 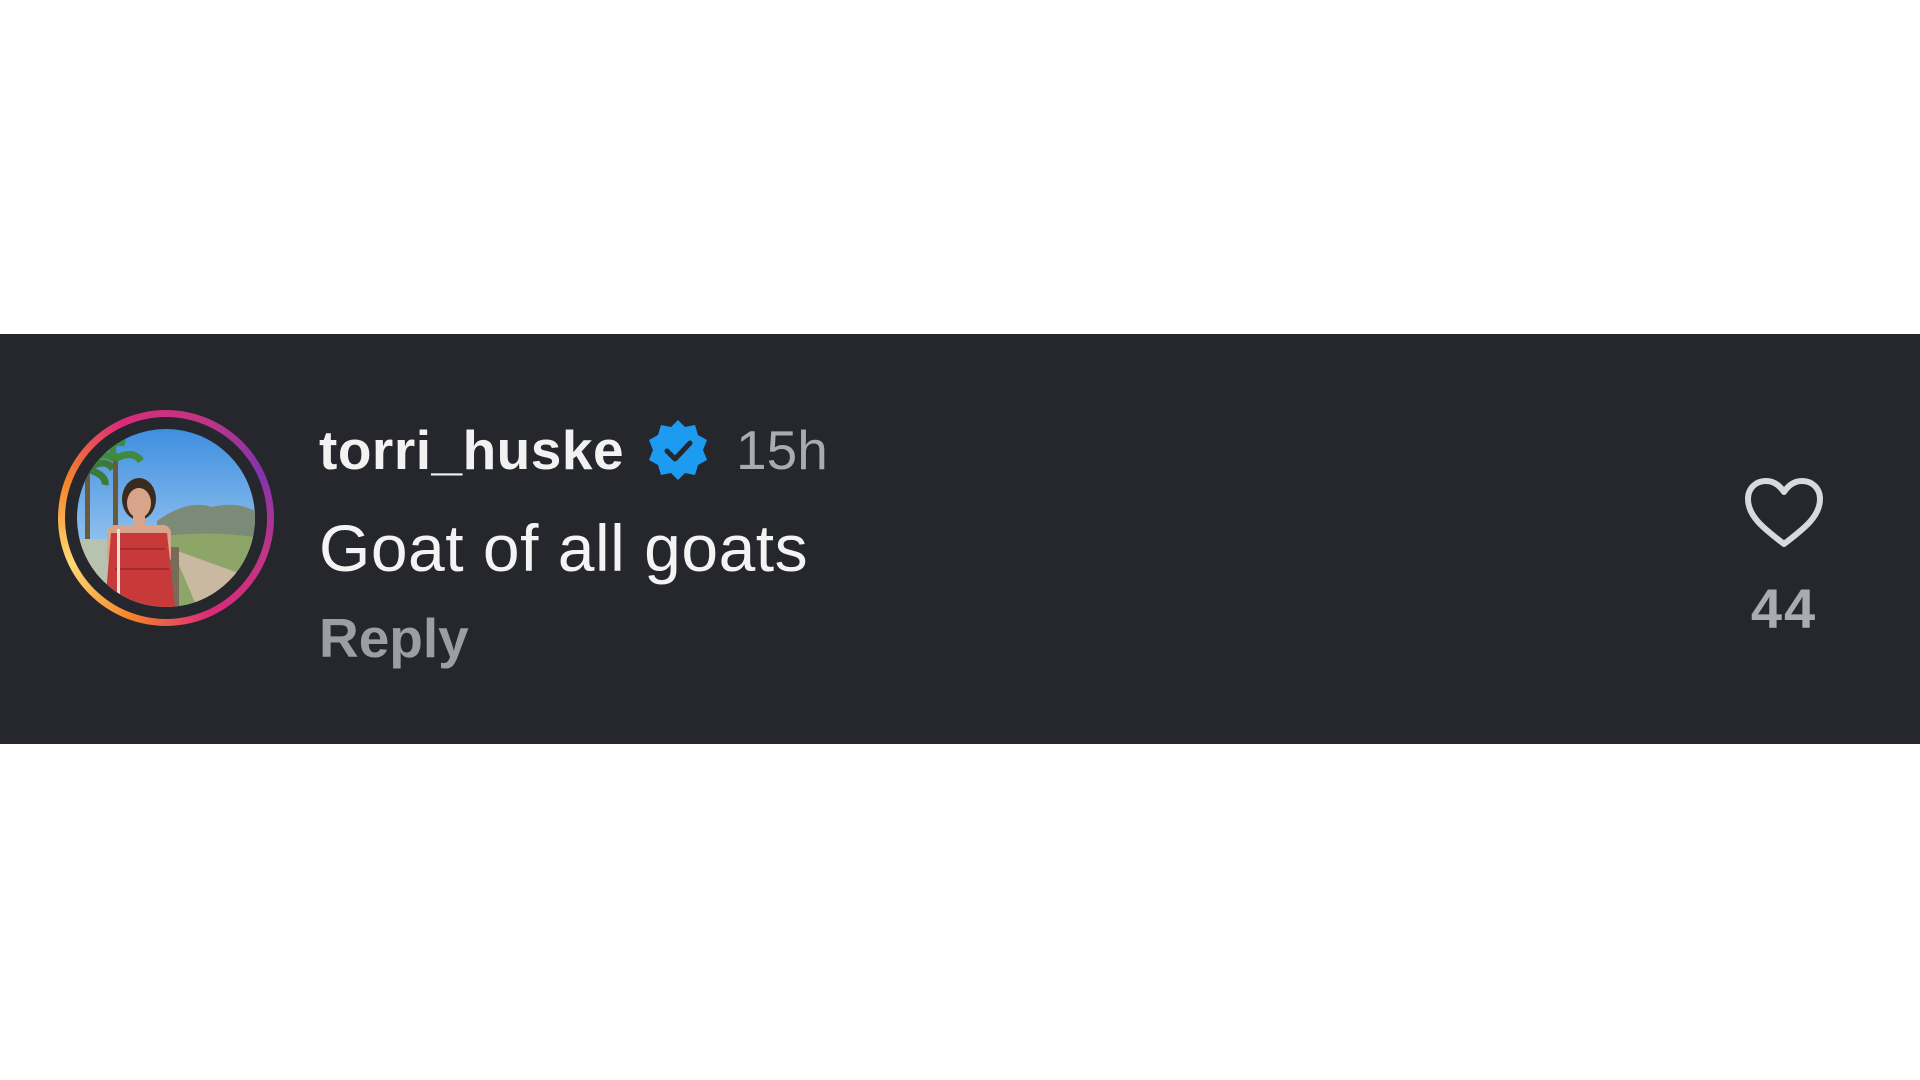 I want to click on username: torri_huske, so click(x=471, y=450).